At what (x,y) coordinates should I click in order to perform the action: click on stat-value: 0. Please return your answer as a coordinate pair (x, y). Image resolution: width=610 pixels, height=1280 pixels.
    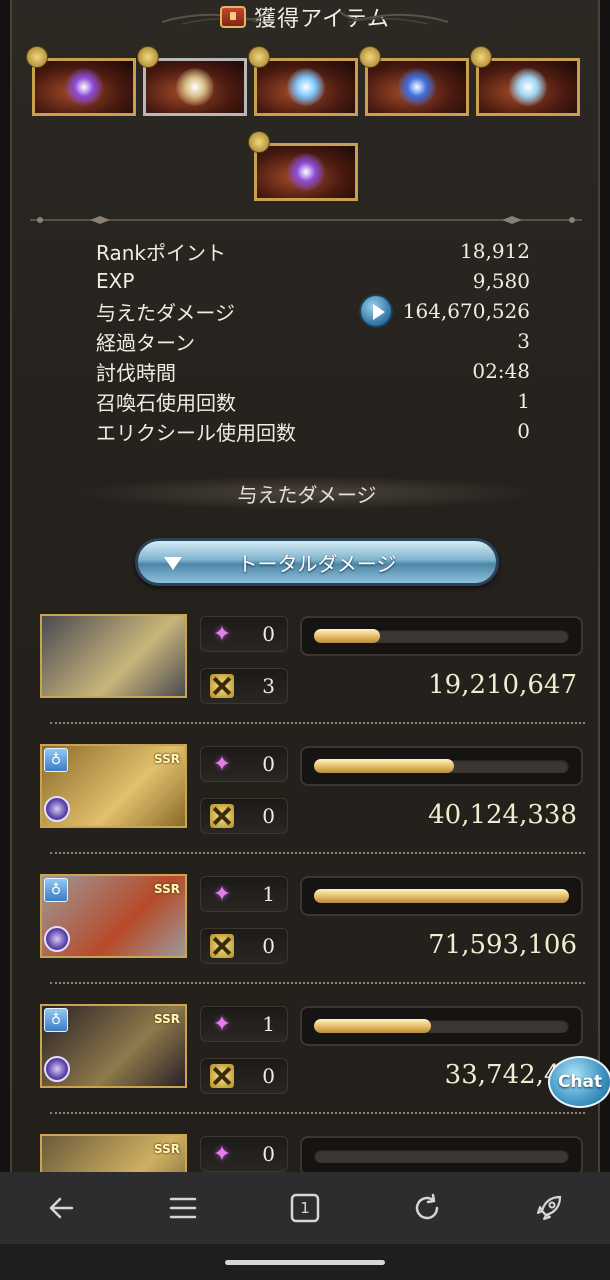
    Looking at the image, I should click on (523, 431).